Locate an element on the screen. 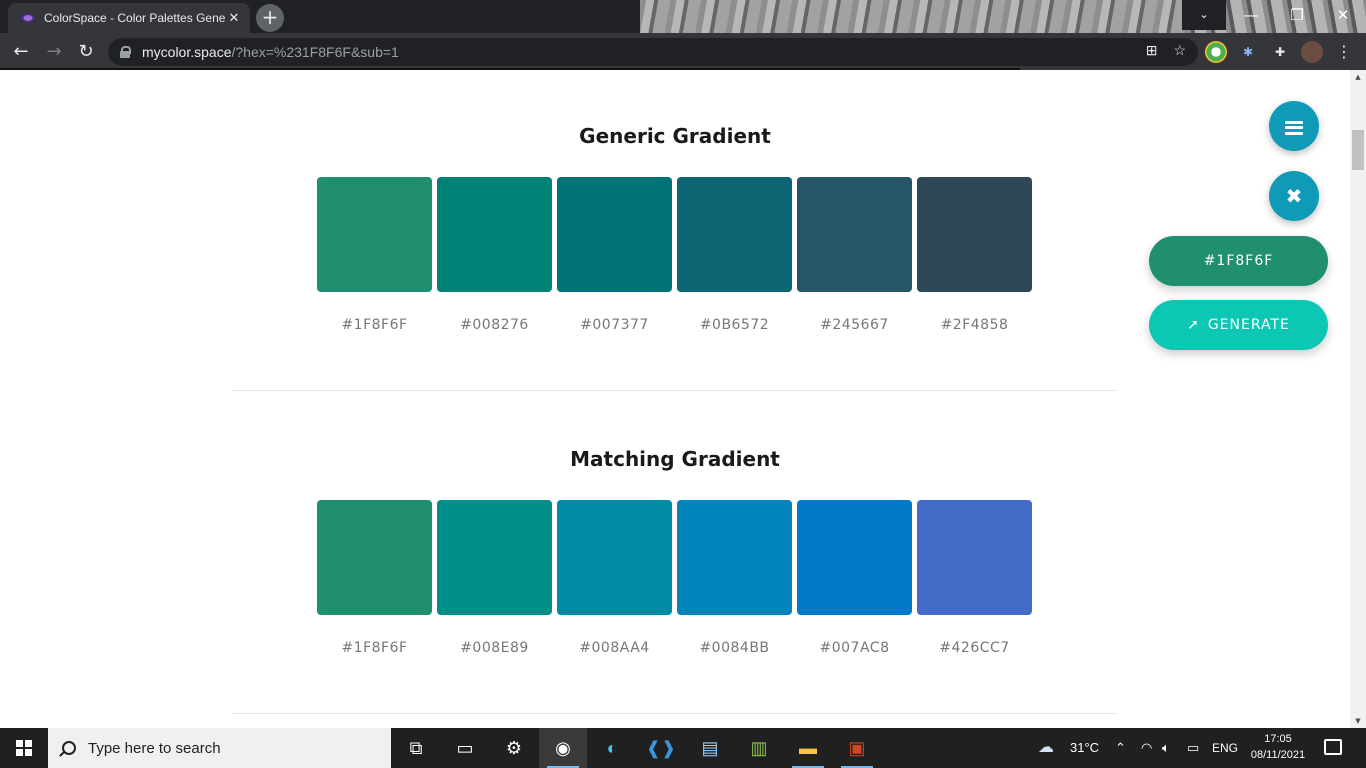  tray-chevron-icon: ⌃ is located at coordinates (1120, 748).